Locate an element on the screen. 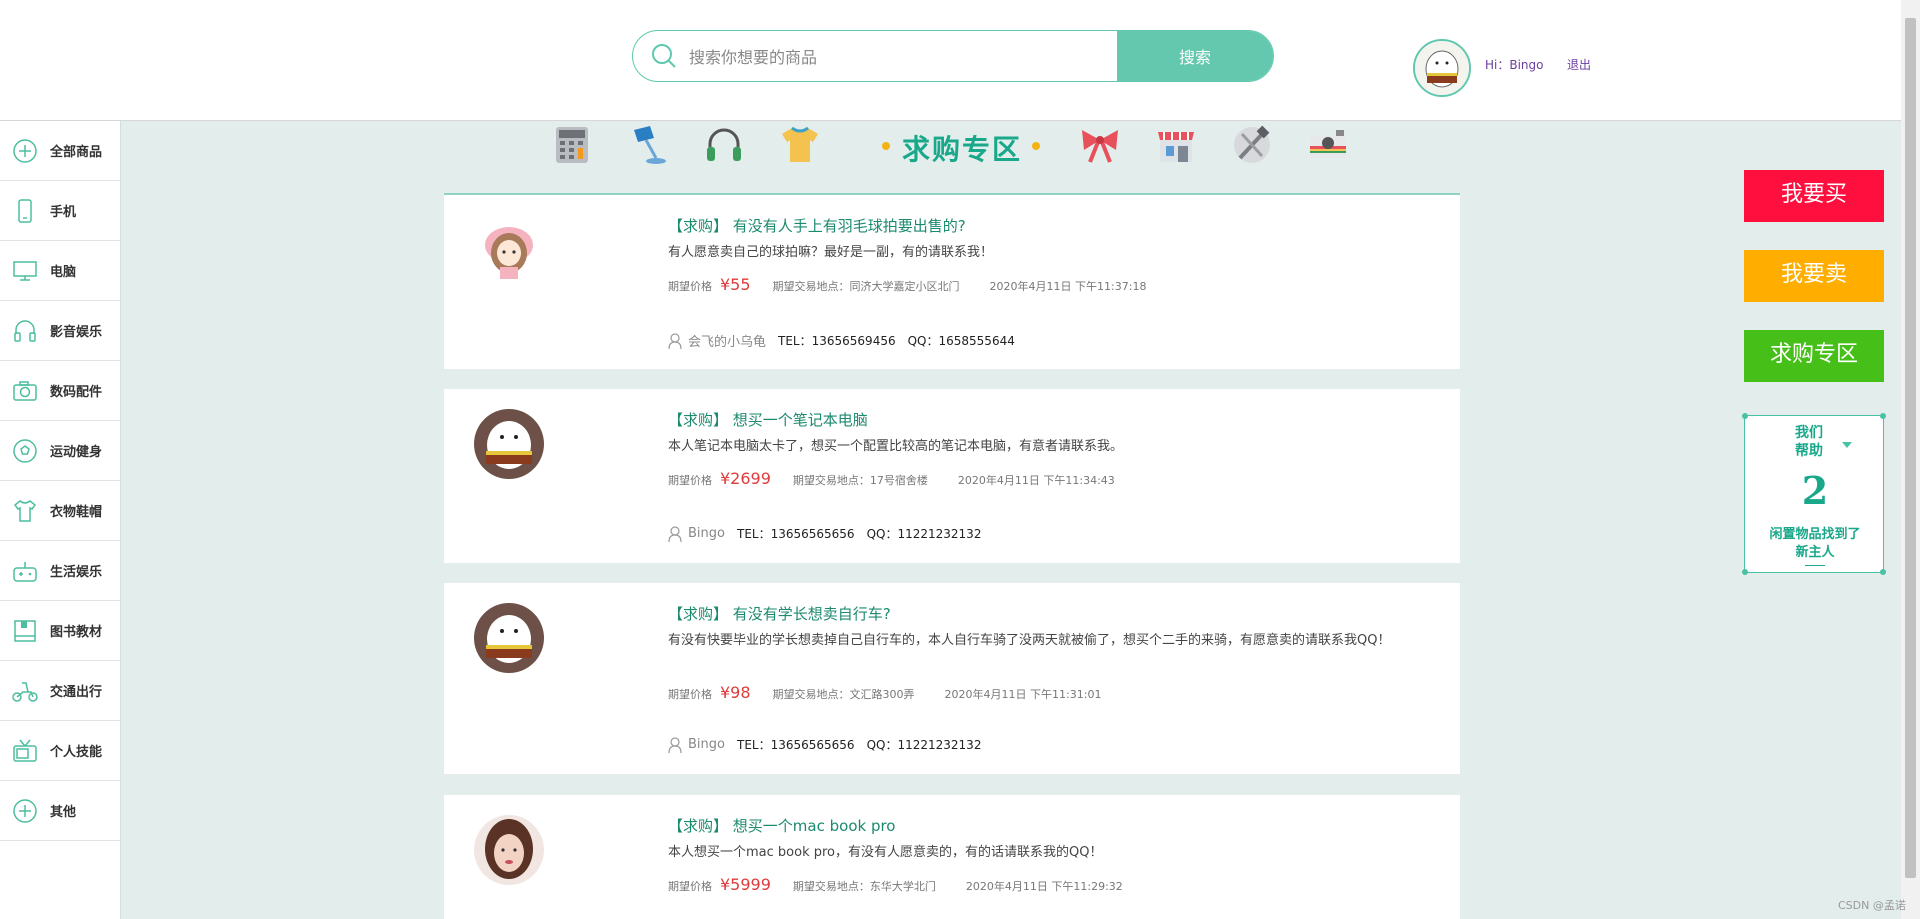 The height and width of the screenshot is (919, 1920). sidebar-item-computer: 电脑 is located at coordinates (60, 271).